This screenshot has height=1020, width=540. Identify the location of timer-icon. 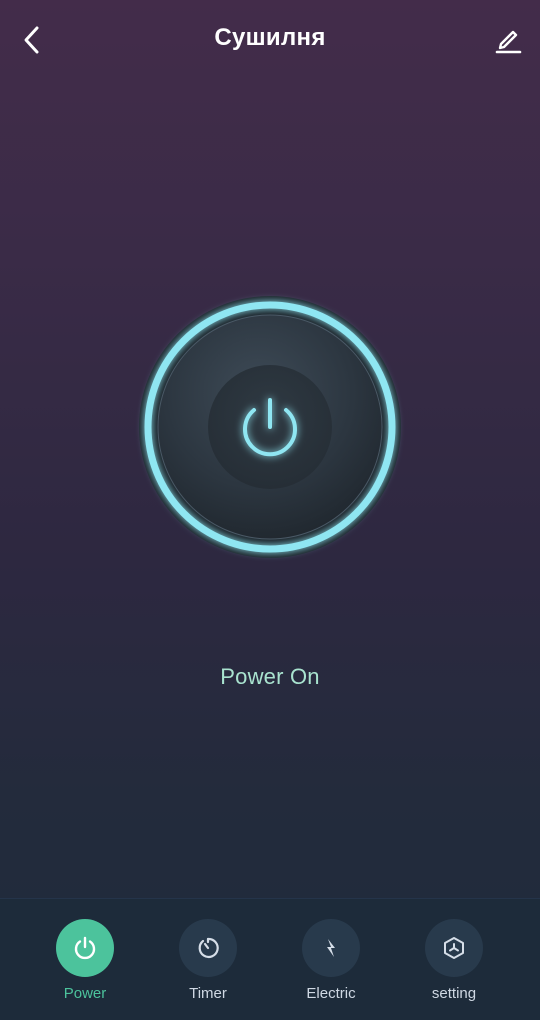
(208, 948).